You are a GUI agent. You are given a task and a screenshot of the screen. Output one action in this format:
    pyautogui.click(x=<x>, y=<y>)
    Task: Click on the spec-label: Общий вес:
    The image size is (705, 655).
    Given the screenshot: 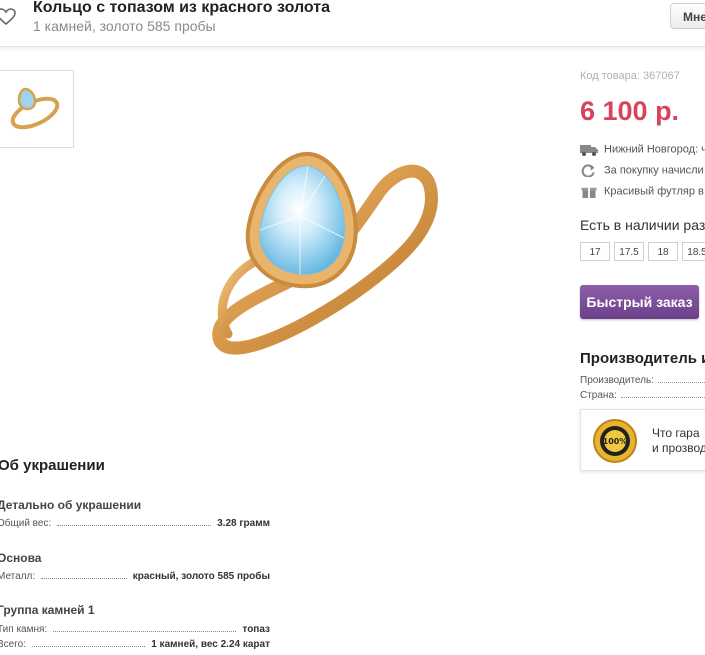 What is the action you would take?
    pyautogui.click(x=26, y=523)
    